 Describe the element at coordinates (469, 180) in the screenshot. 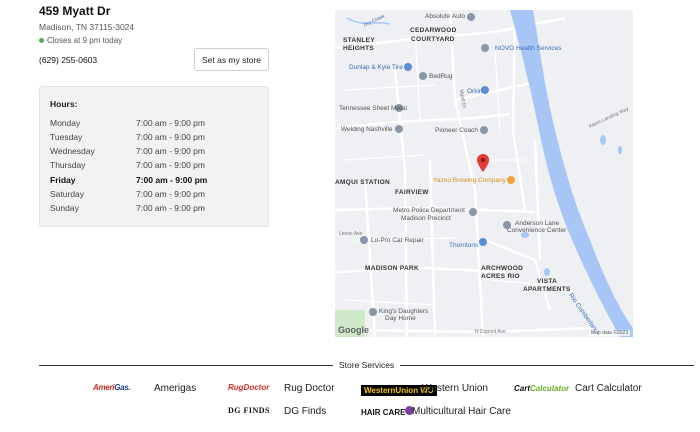

I see `map-label-yazoo: Yazoo Brewing Company` at that location.